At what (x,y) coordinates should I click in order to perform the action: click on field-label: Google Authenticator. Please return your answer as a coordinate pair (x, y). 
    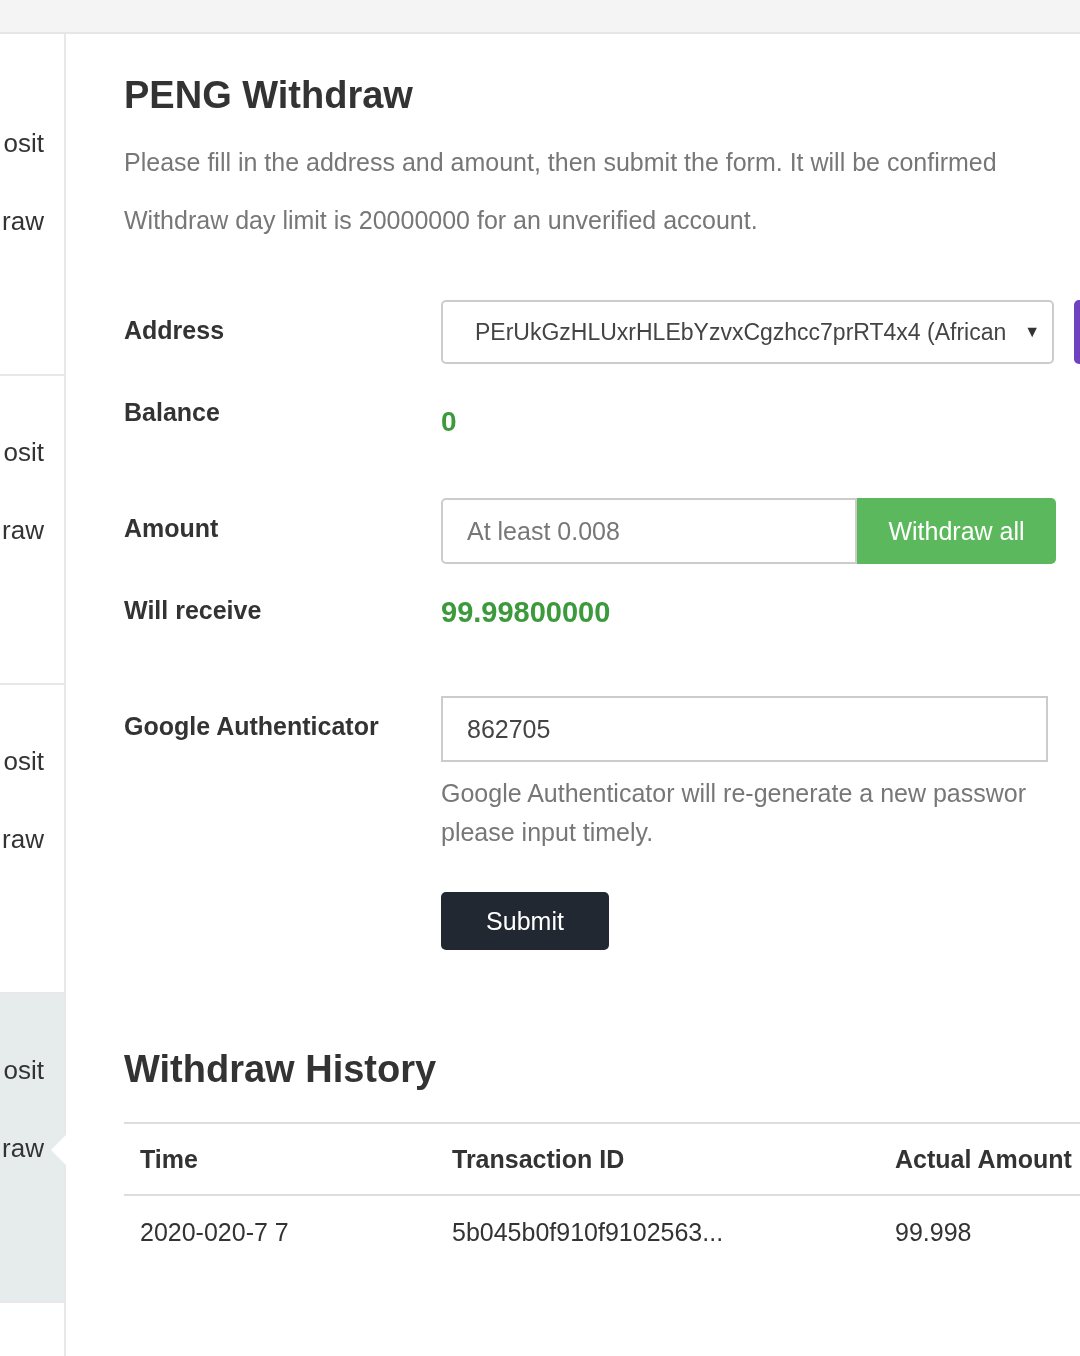
    Looking at the image, I should click on (252, 726).